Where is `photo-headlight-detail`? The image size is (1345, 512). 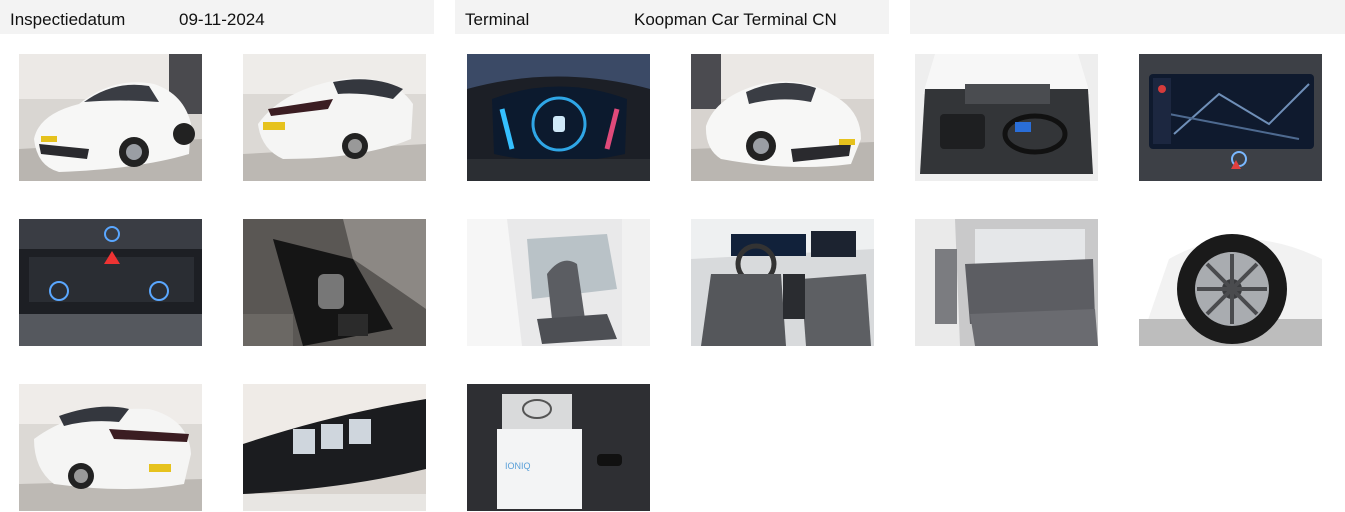 photo-headlight-detail is located at coordinates (334, 447).